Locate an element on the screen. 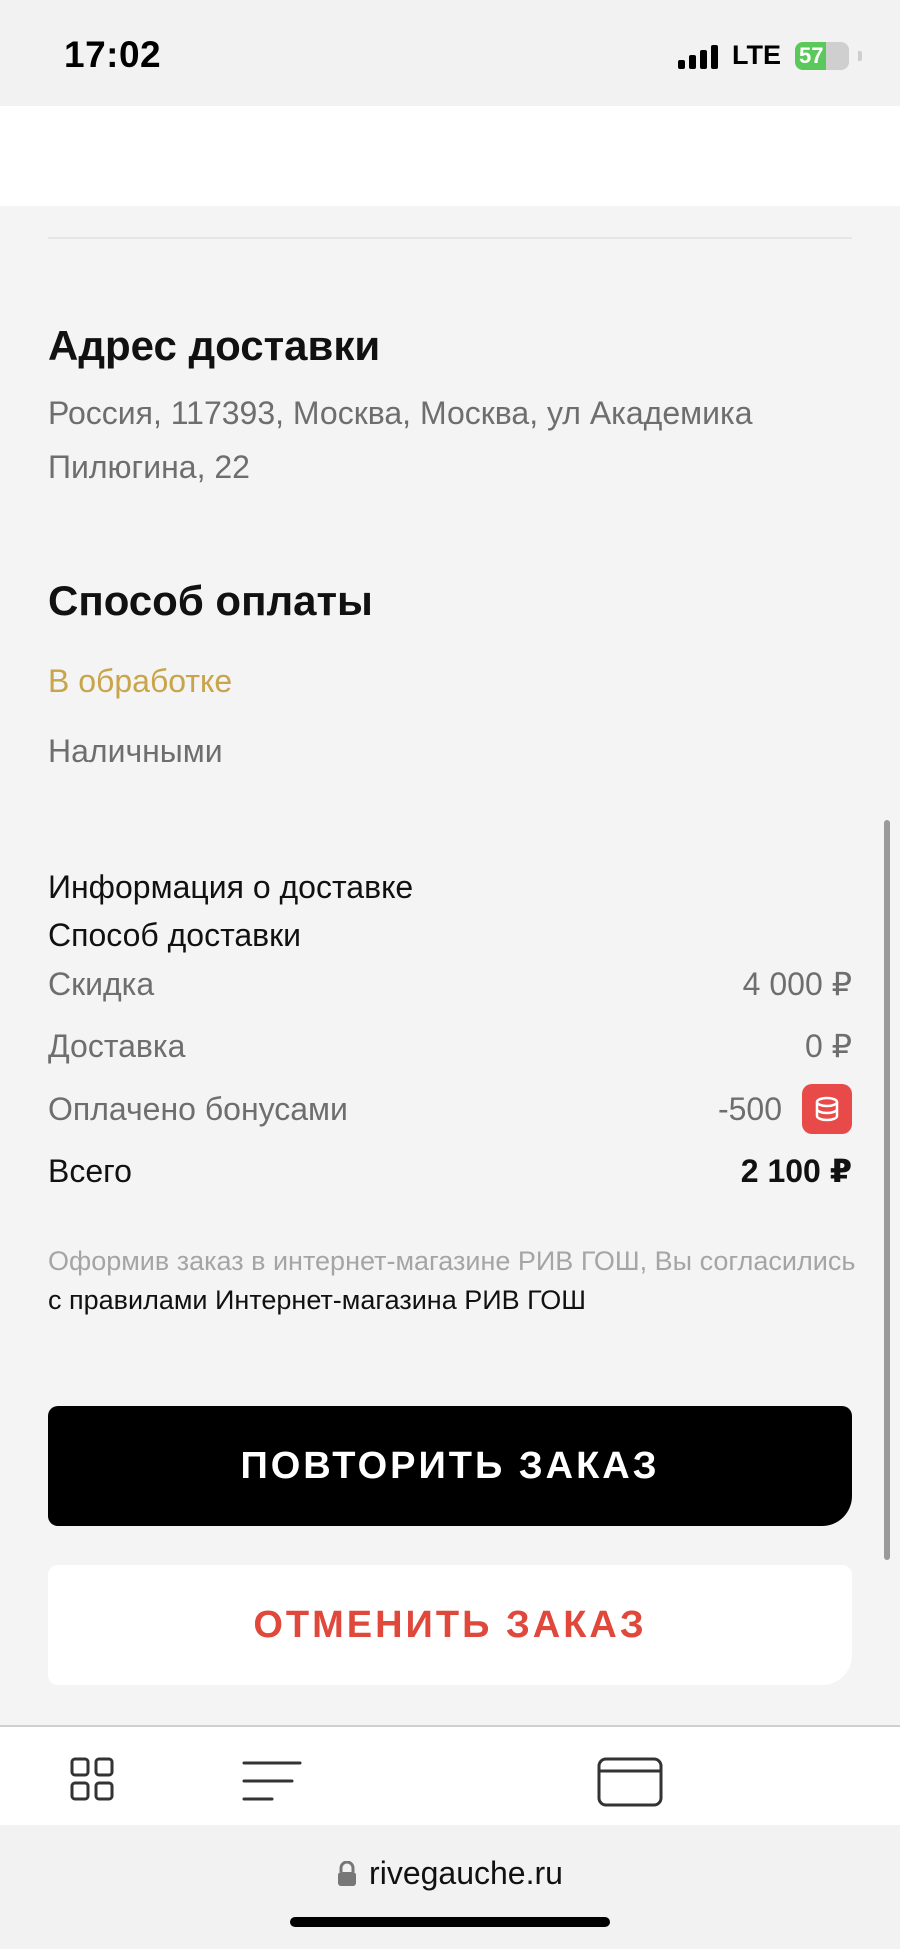 This screenshot has height=1949, width=900. discount-label: Скидка is located at coordinates (101, 983).